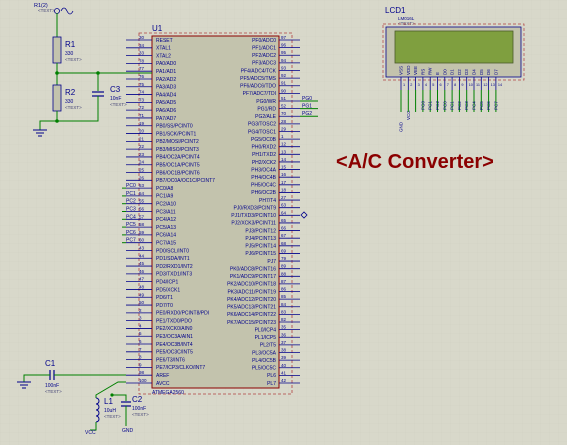 The height and width of the screenshot is (445, 567). Describe the element at coordinates (174, 321) in the screenshot. I see `pin-name: PE1/TXD0/PDO` at that location.